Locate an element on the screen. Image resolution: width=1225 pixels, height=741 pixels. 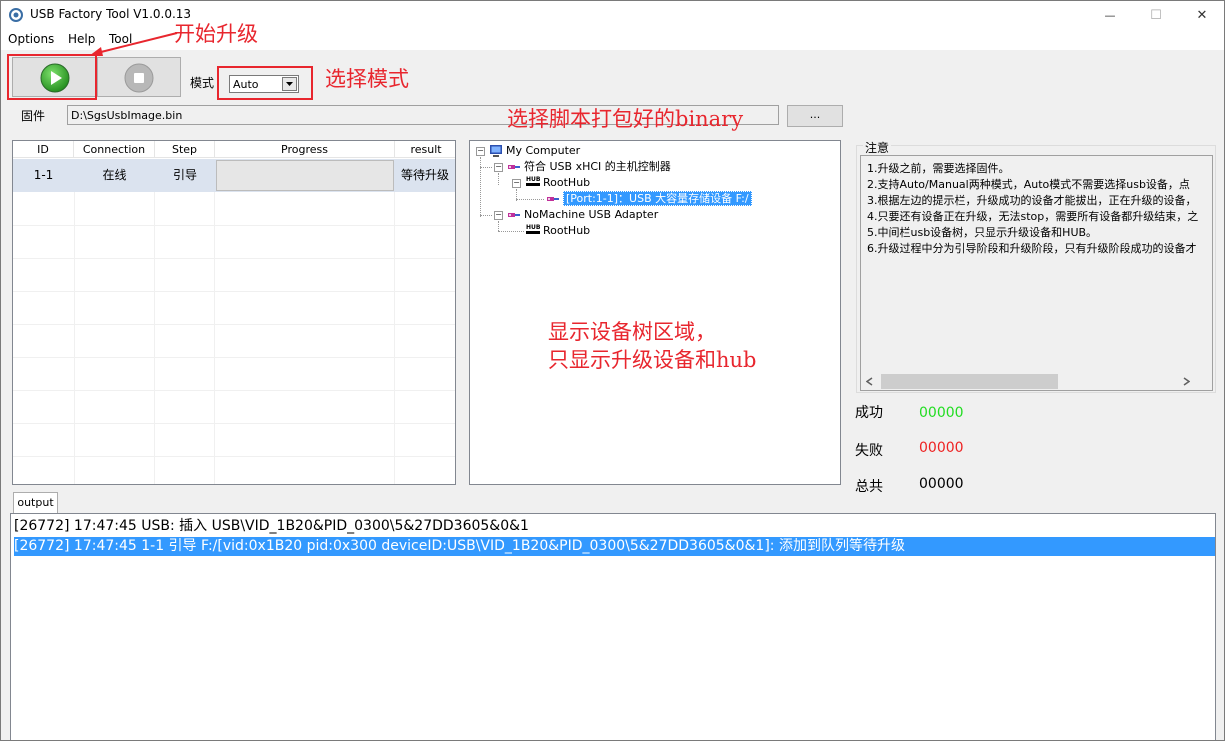
progress-bar is located at coordinates (305, 175).